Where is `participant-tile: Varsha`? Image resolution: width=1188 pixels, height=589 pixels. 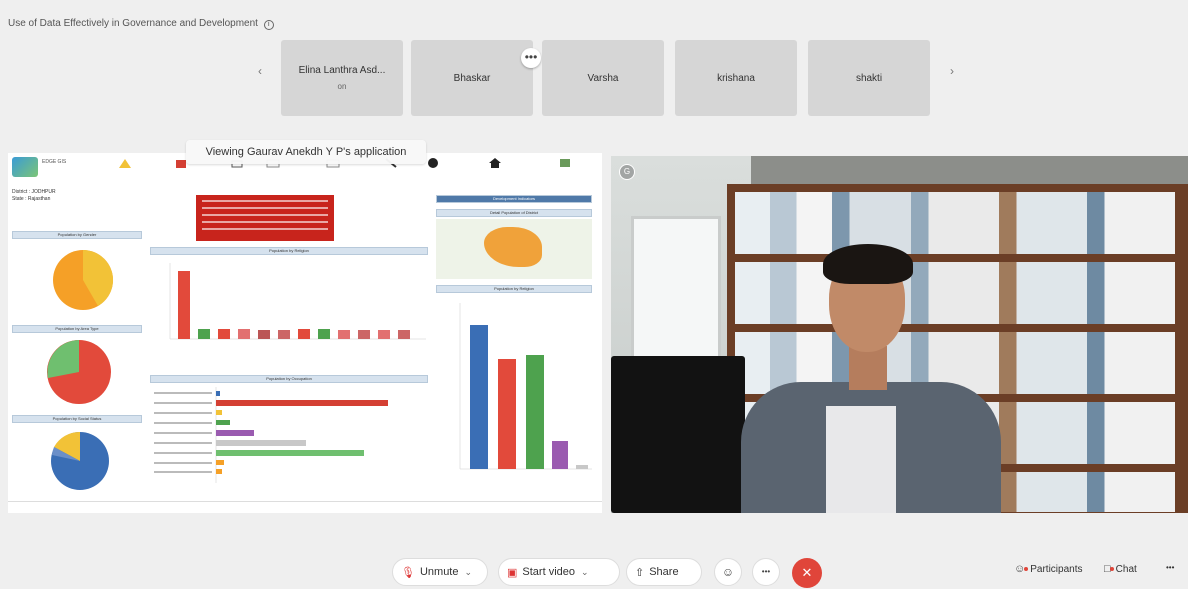 participant-tile: Varsha is located at coordinates (603, 78).